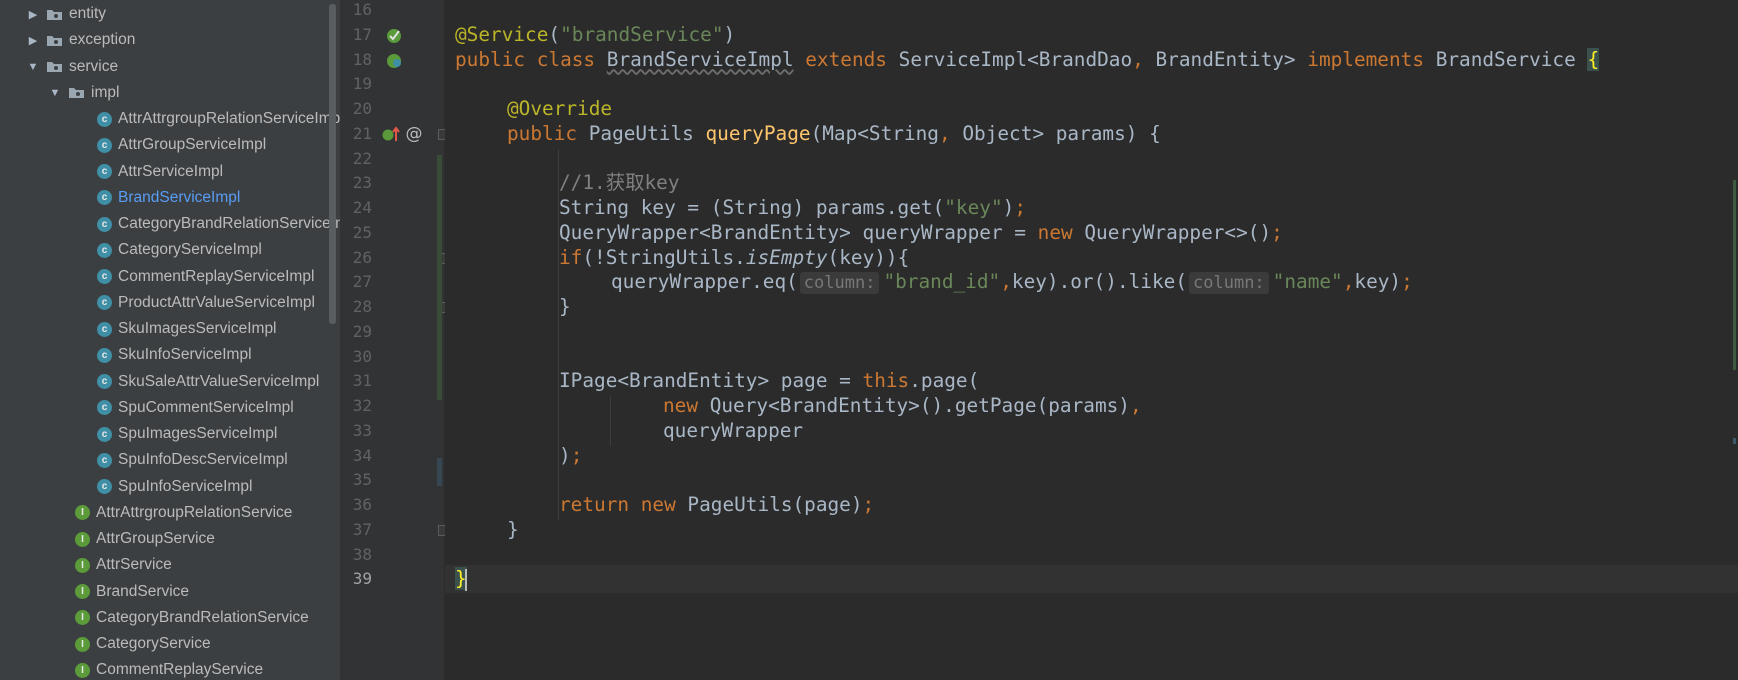  I want to click on code-line-39: }, so click(461, 579).